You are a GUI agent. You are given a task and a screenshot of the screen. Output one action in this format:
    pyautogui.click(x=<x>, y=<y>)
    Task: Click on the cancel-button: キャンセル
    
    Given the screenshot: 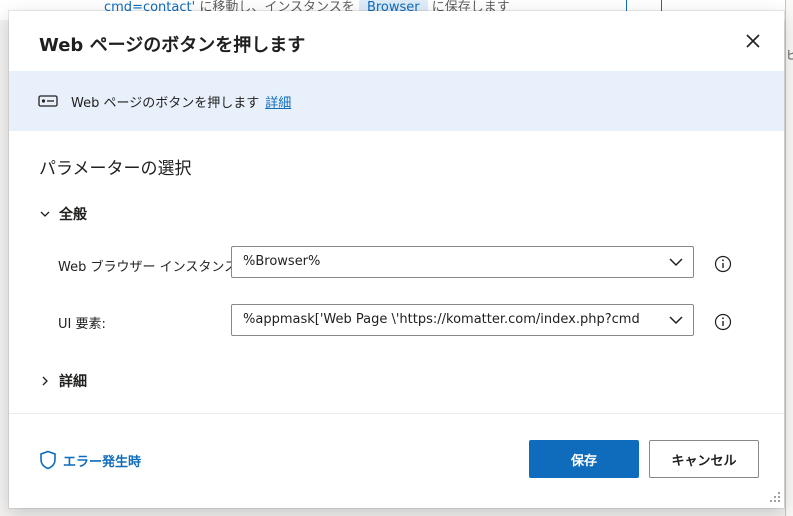 What is the action you would take?
    pyautogui.click(x=704, y=459)
    